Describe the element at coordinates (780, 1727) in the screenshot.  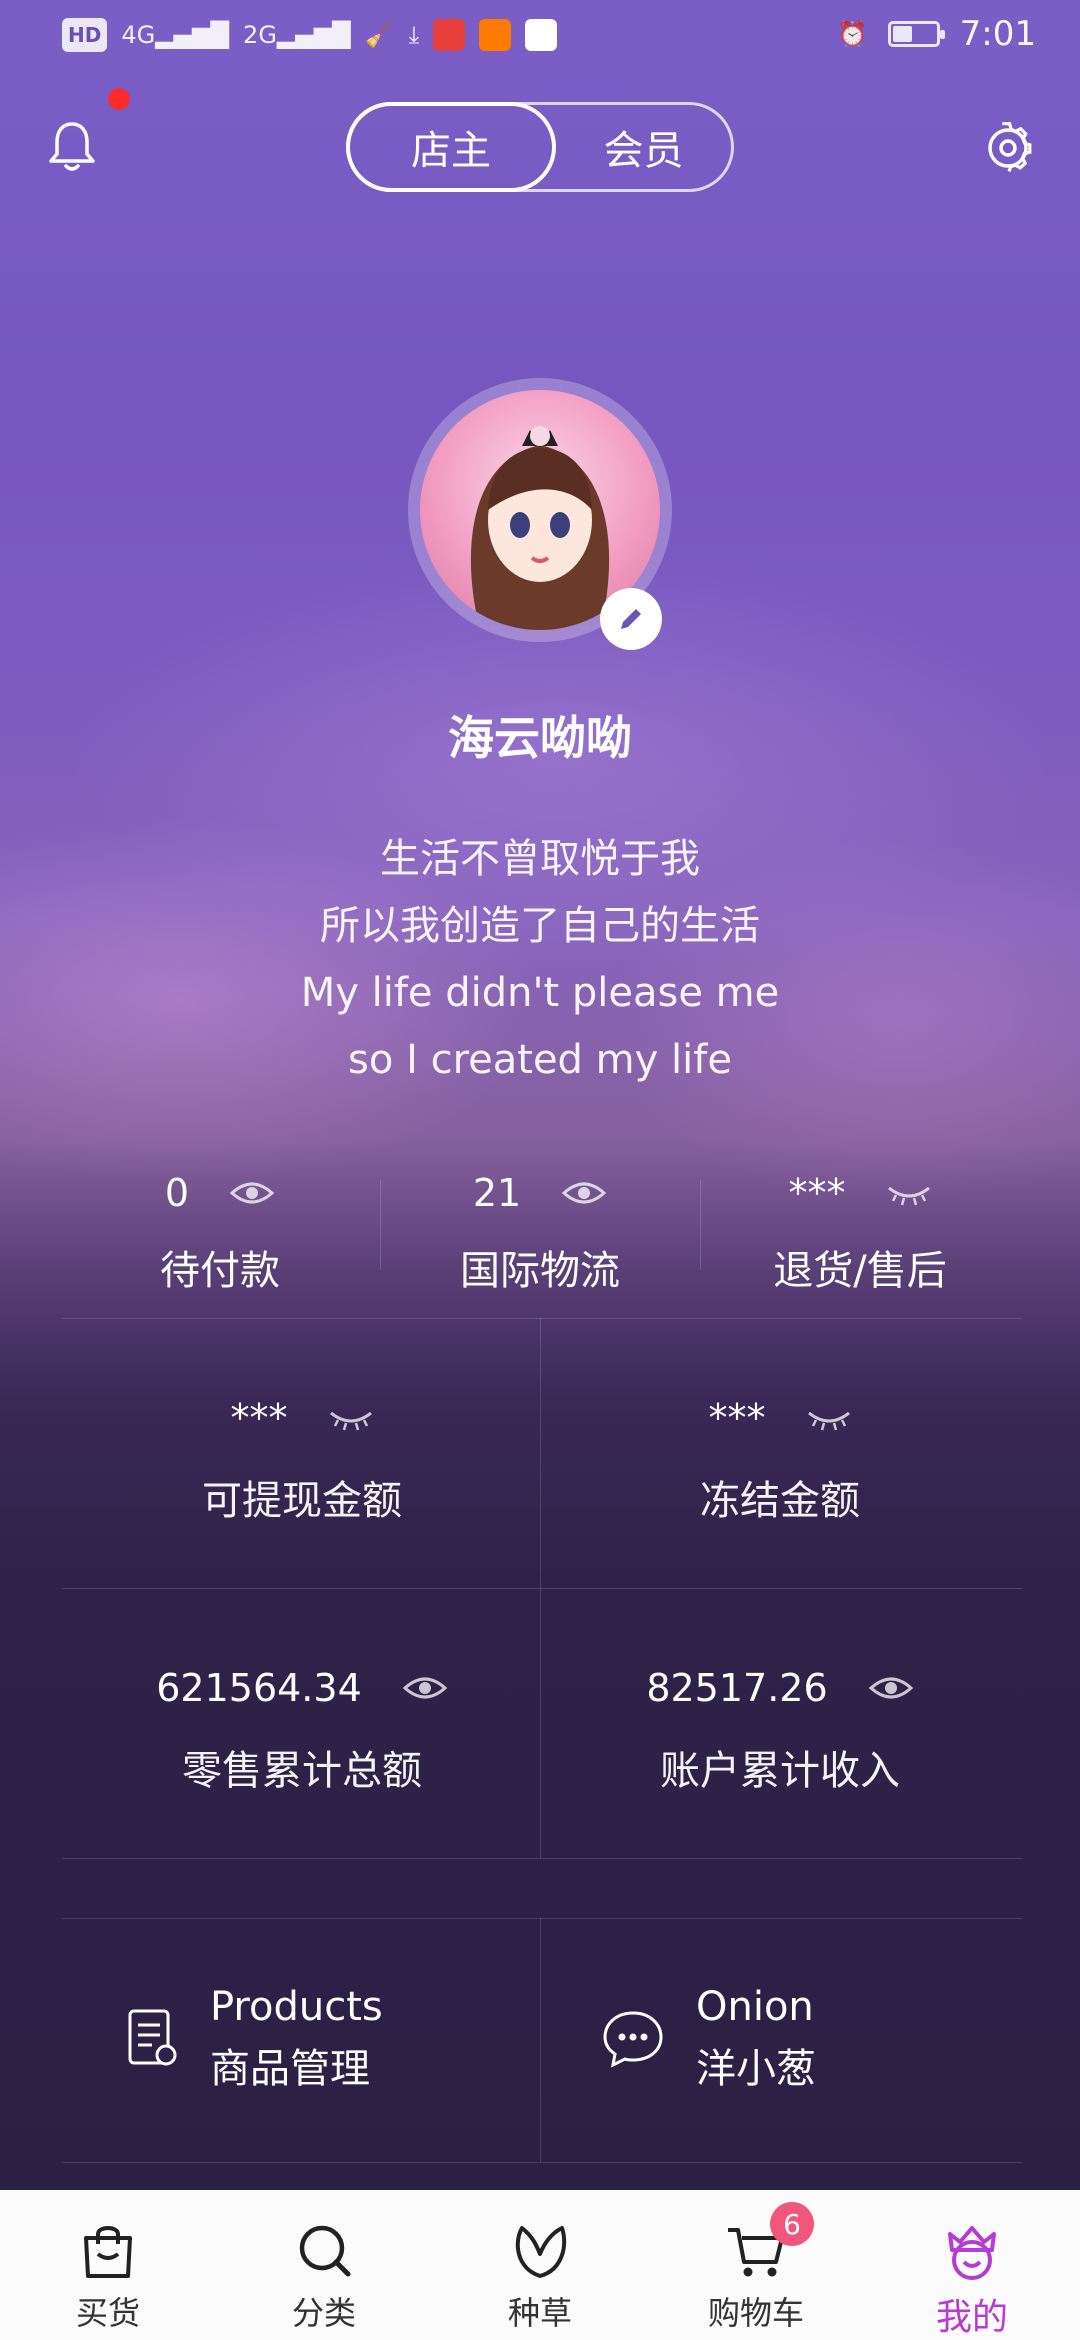
I see `balance-account-income: 82517.26 账户累计收入` at that location.